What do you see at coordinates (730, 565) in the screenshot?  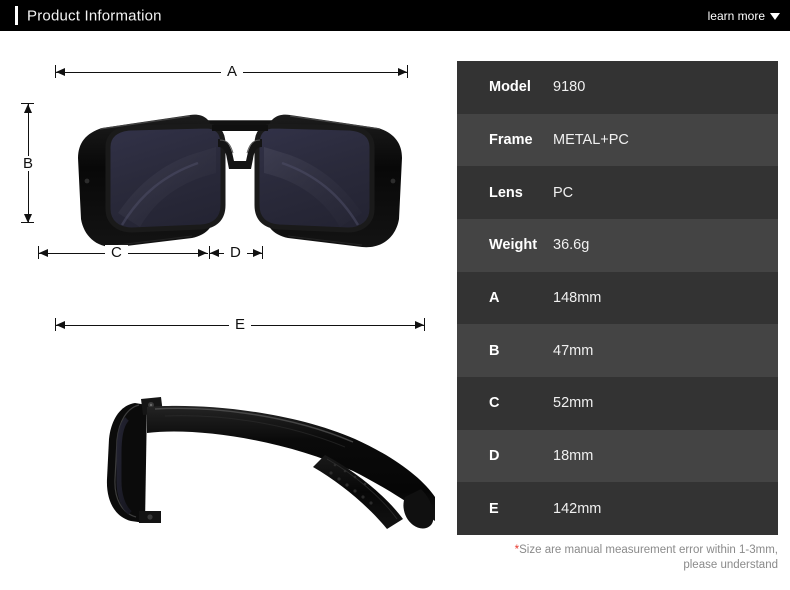 I see `disclaimer-line-2: please understand` at bounding box center [730, 565].